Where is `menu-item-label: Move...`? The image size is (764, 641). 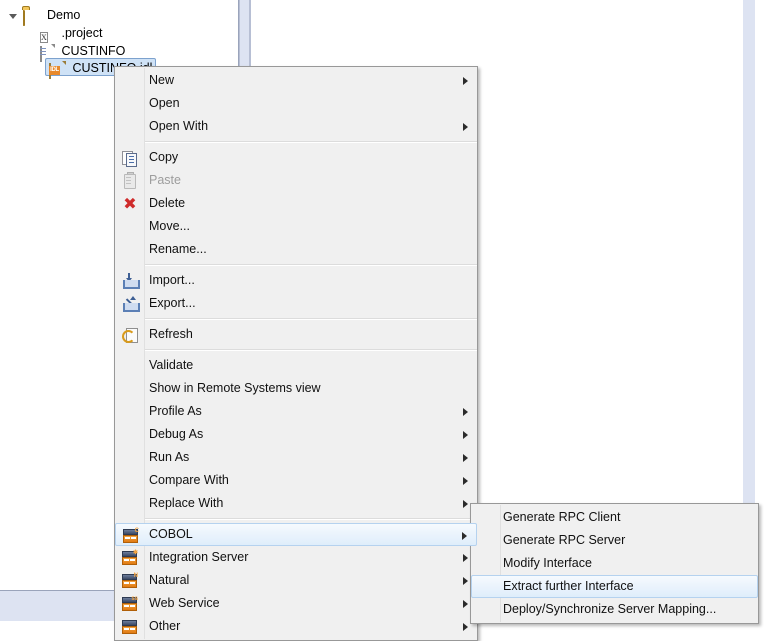
menu-item-label: Move... is located at coordinates (169, 226).